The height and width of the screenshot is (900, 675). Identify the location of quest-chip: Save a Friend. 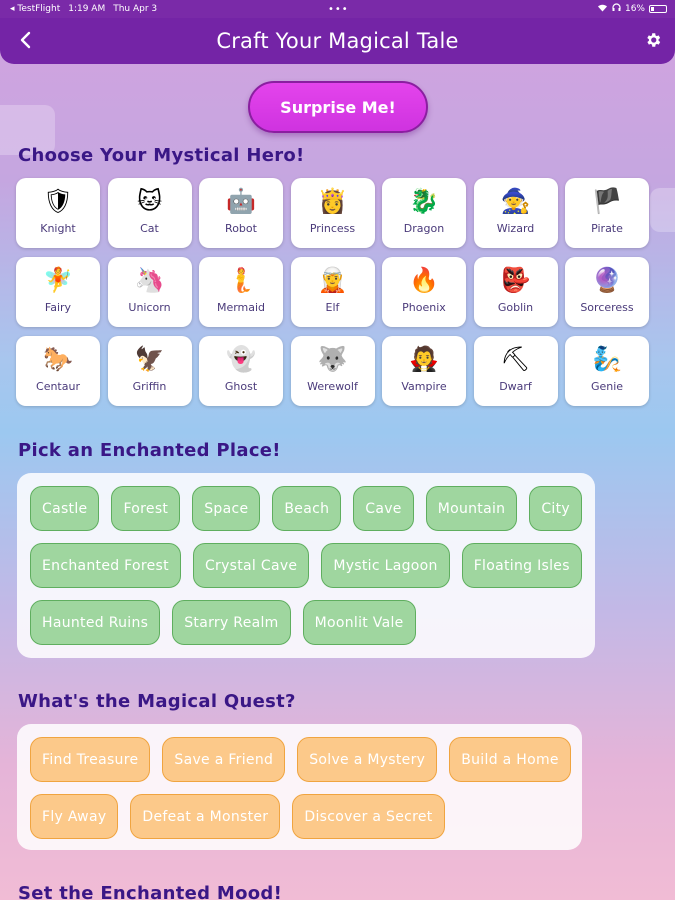
(224, 759).